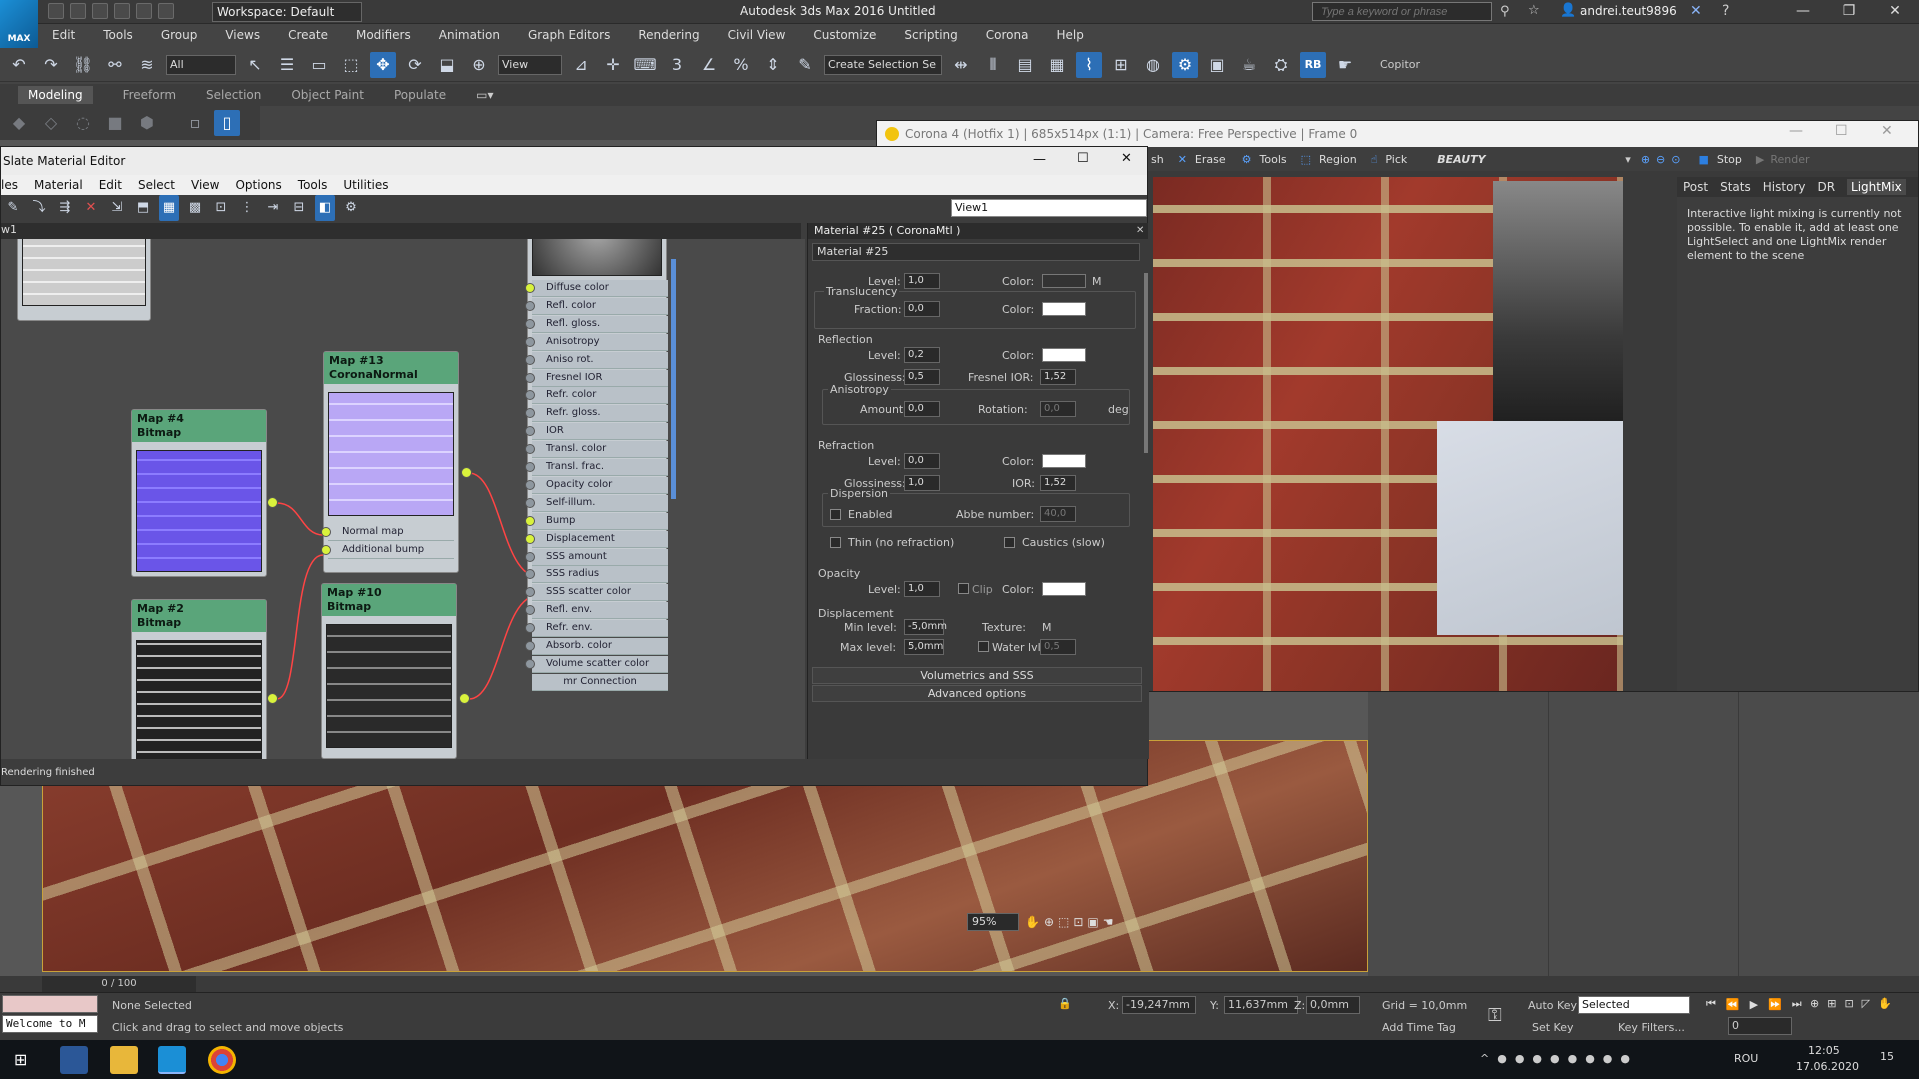 Image resolution: width=1919 pixels, height=1079 pixels. What do you see at coordinates (365, 185) in the screenshot?
I see `slate-menu-utilities: Utilities` at bounding box center [365, 185].